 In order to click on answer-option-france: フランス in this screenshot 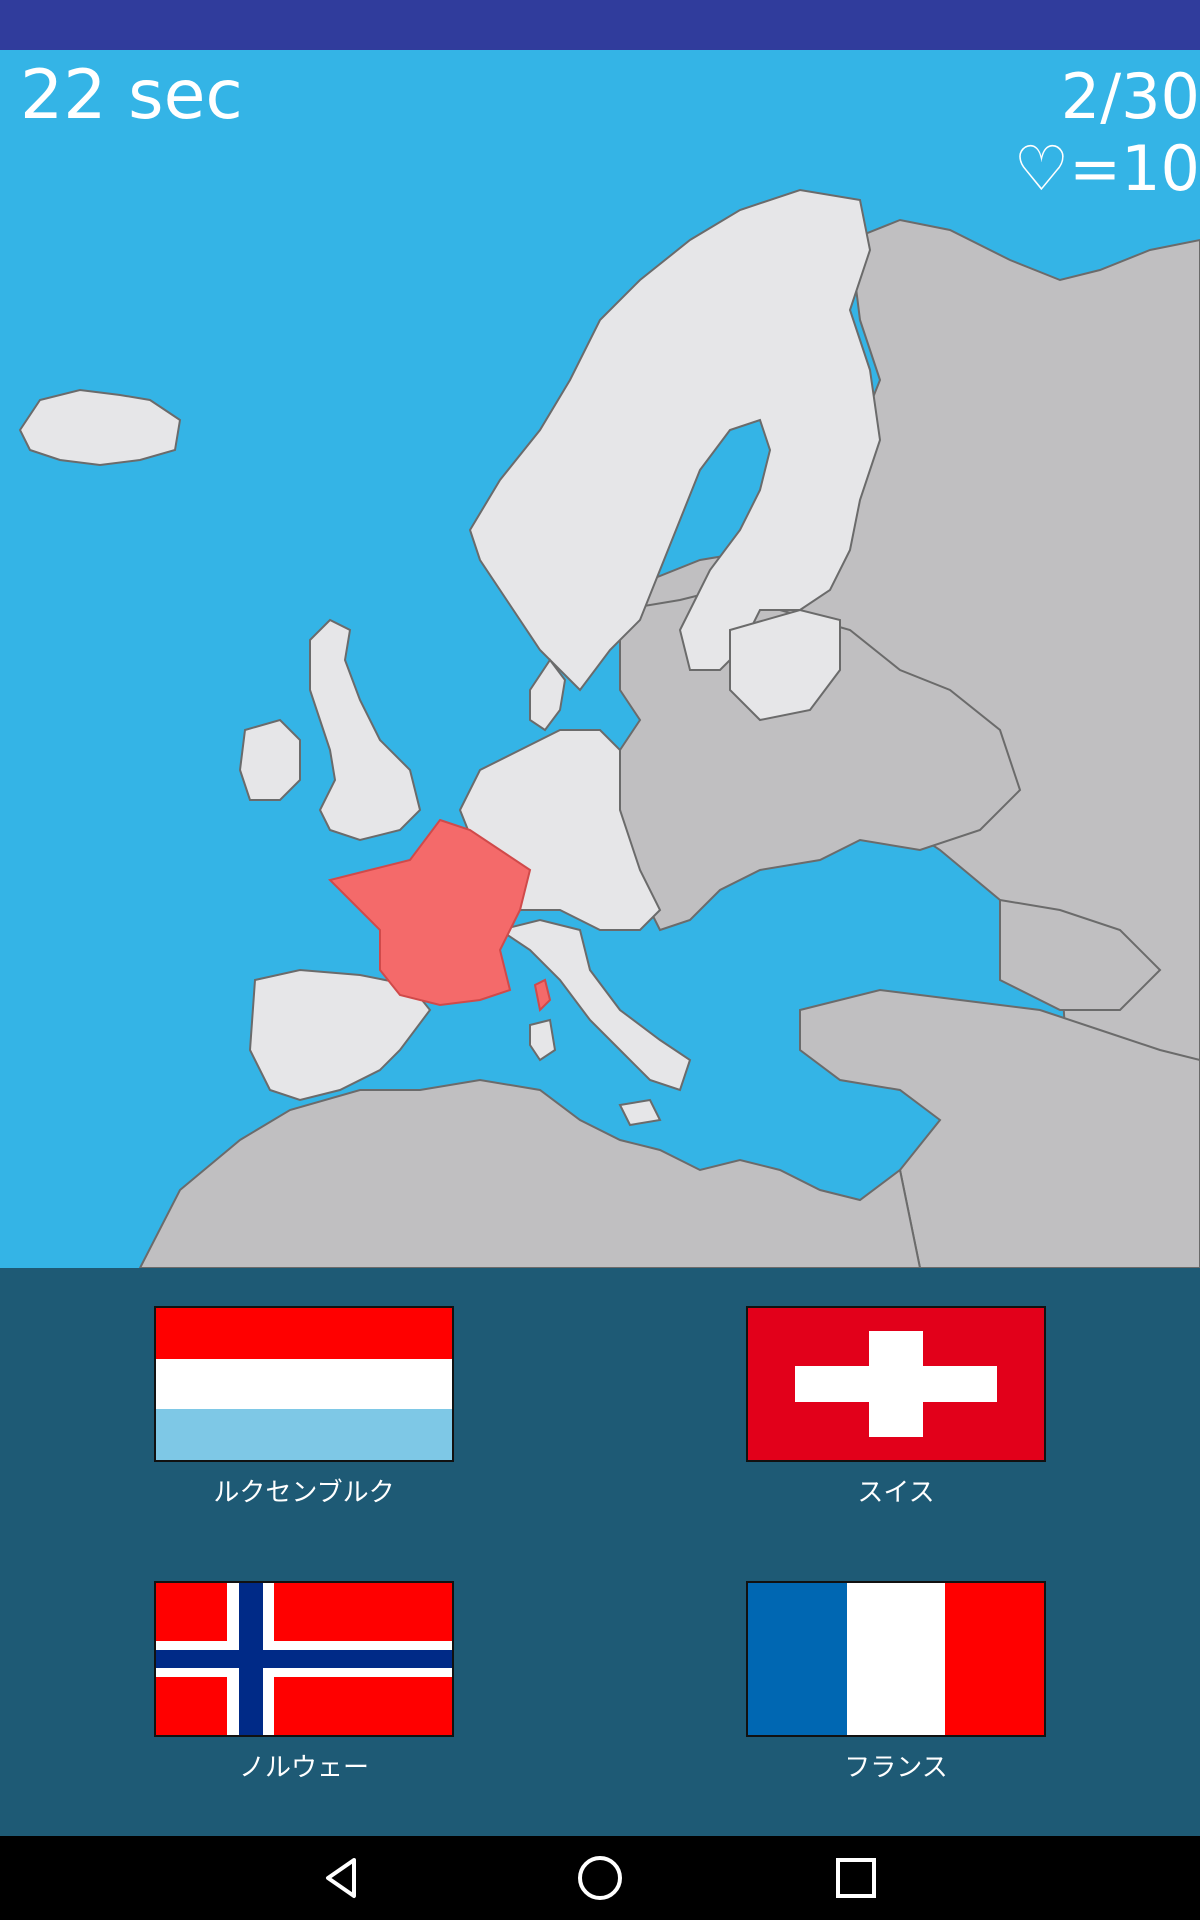, I will do `click(896, 1662)`.